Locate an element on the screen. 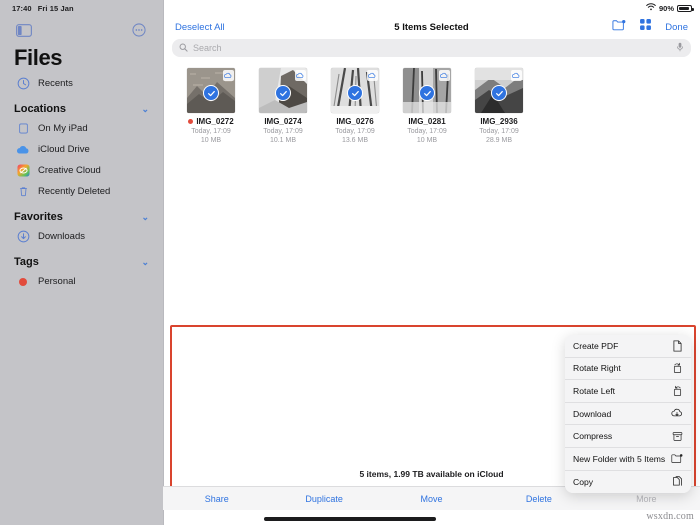 The image size is (700, 525). sidebar-divider is located at coordinates (163, 262).